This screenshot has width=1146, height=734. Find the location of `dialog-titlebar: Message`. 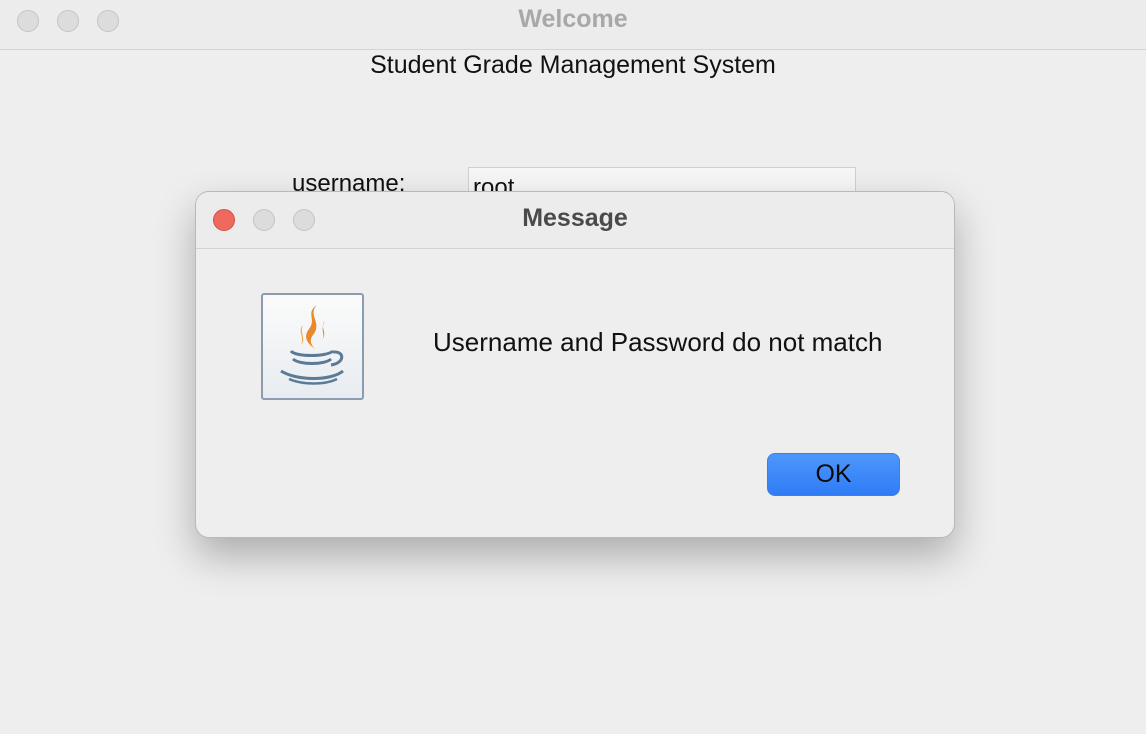

dialog-titlebar: Message is located at coordinates (575, 220).